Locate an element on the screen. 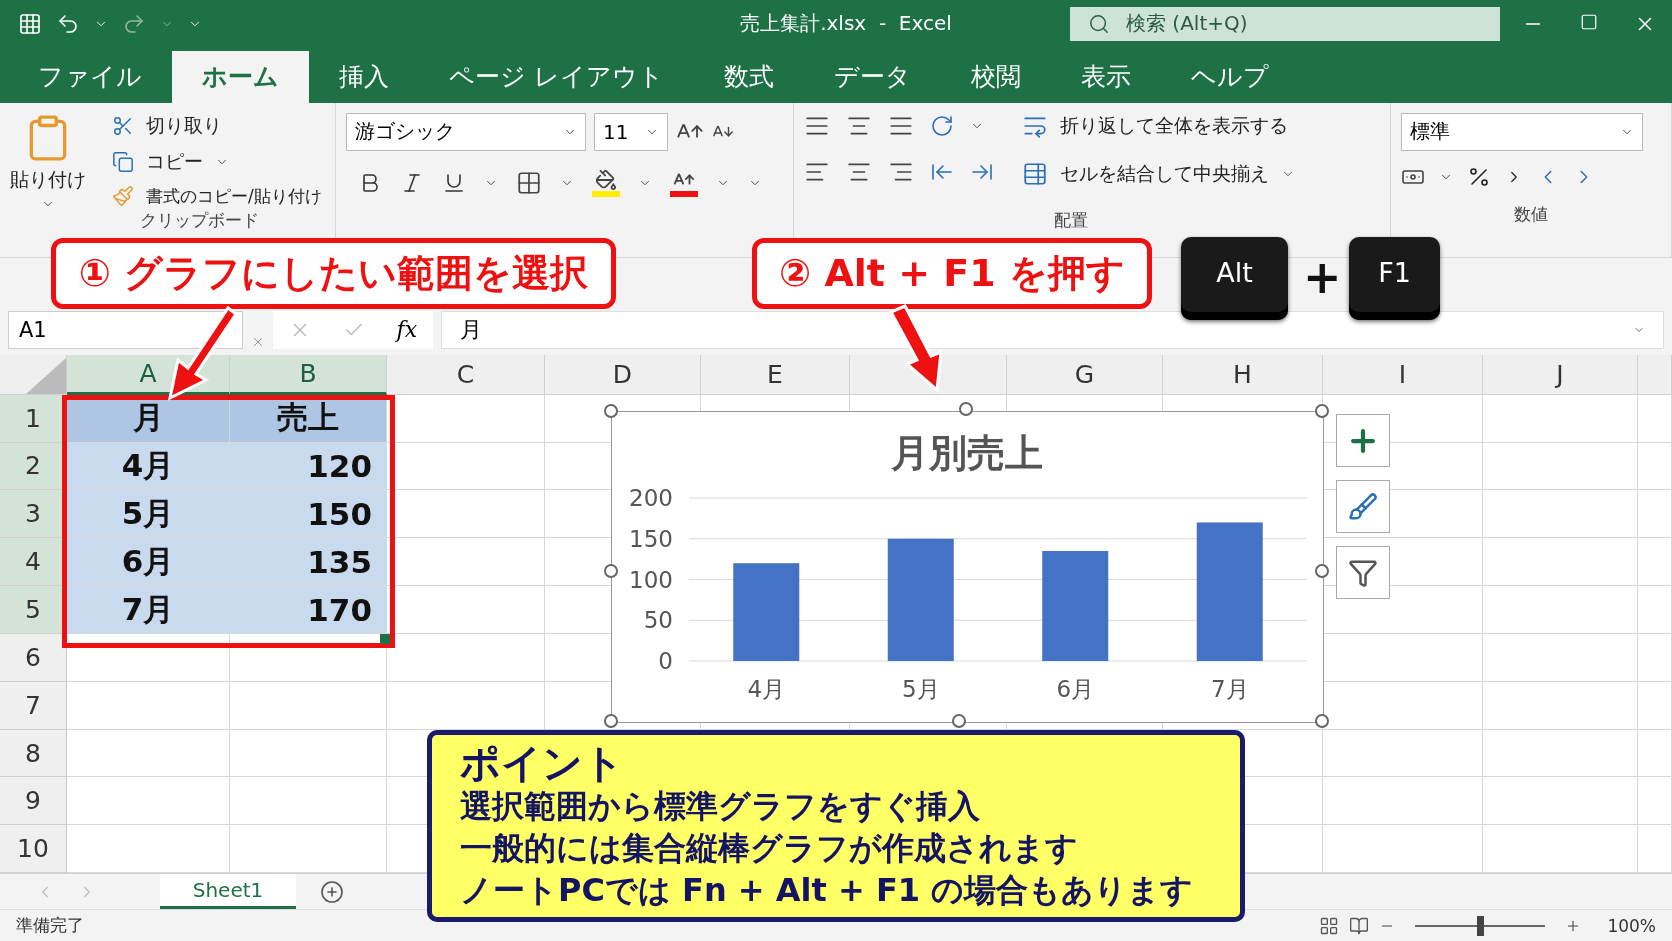  font-name-field: 游ゴシック is located at coordinates (466, 131).